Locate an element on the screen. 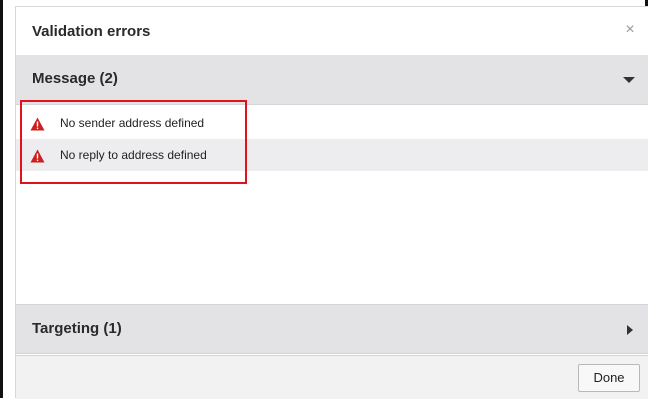  targeting-section-header: Targeting (1) is located at coordinates (332, 329).